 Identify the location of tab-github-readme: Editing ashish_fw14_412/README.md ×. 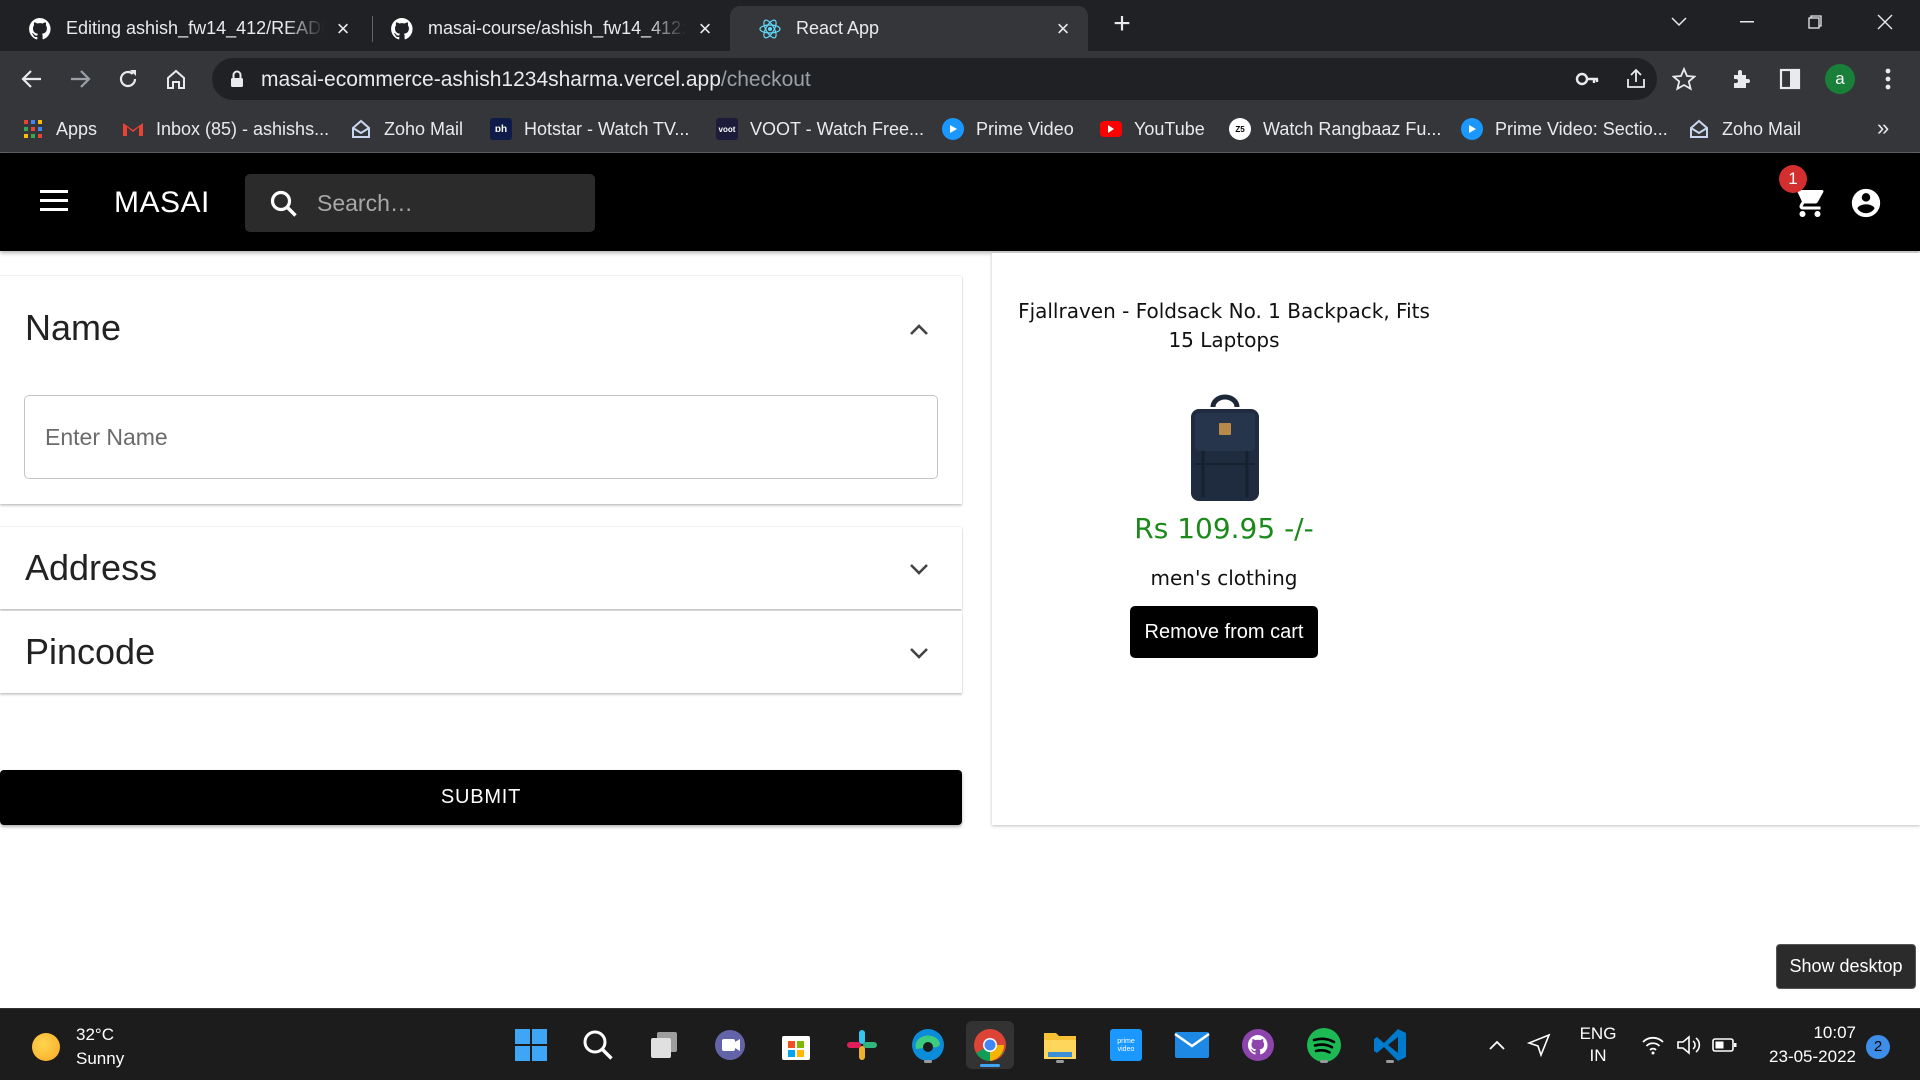
(184, 28).